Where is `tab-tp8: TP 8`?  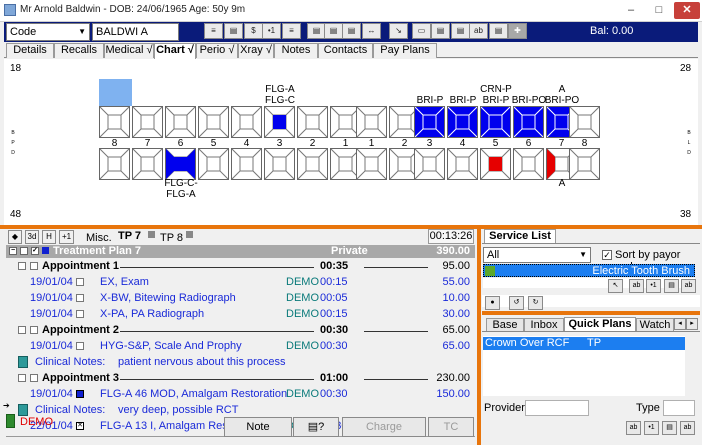 tab-tp8: TP 8 is located at coordinates (171, 238).